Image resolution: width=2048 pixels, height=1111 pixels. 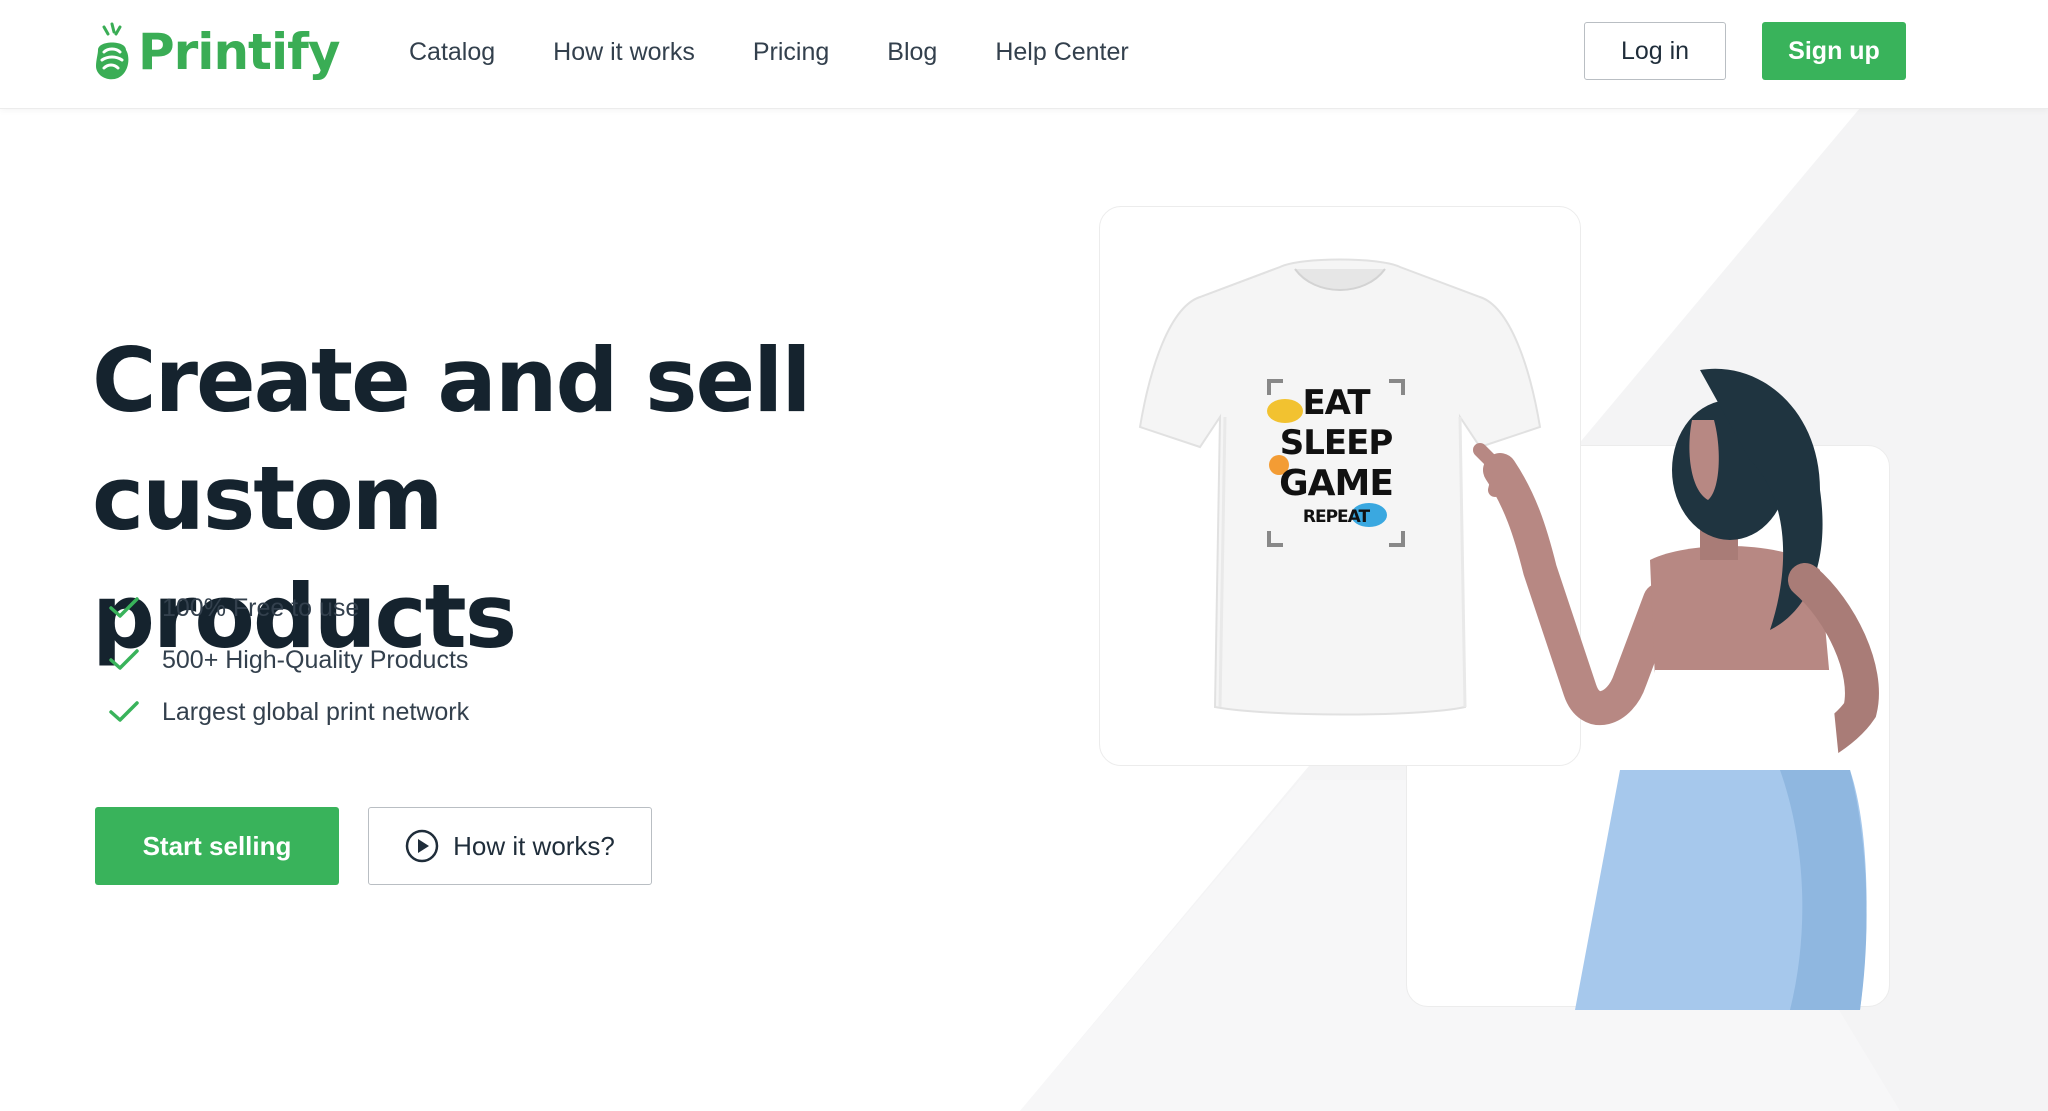 What do you see at coordinates (534, 845) in the screenshot?
I see `how-it-works-label: How it works?` at bounding box center [534, 845].